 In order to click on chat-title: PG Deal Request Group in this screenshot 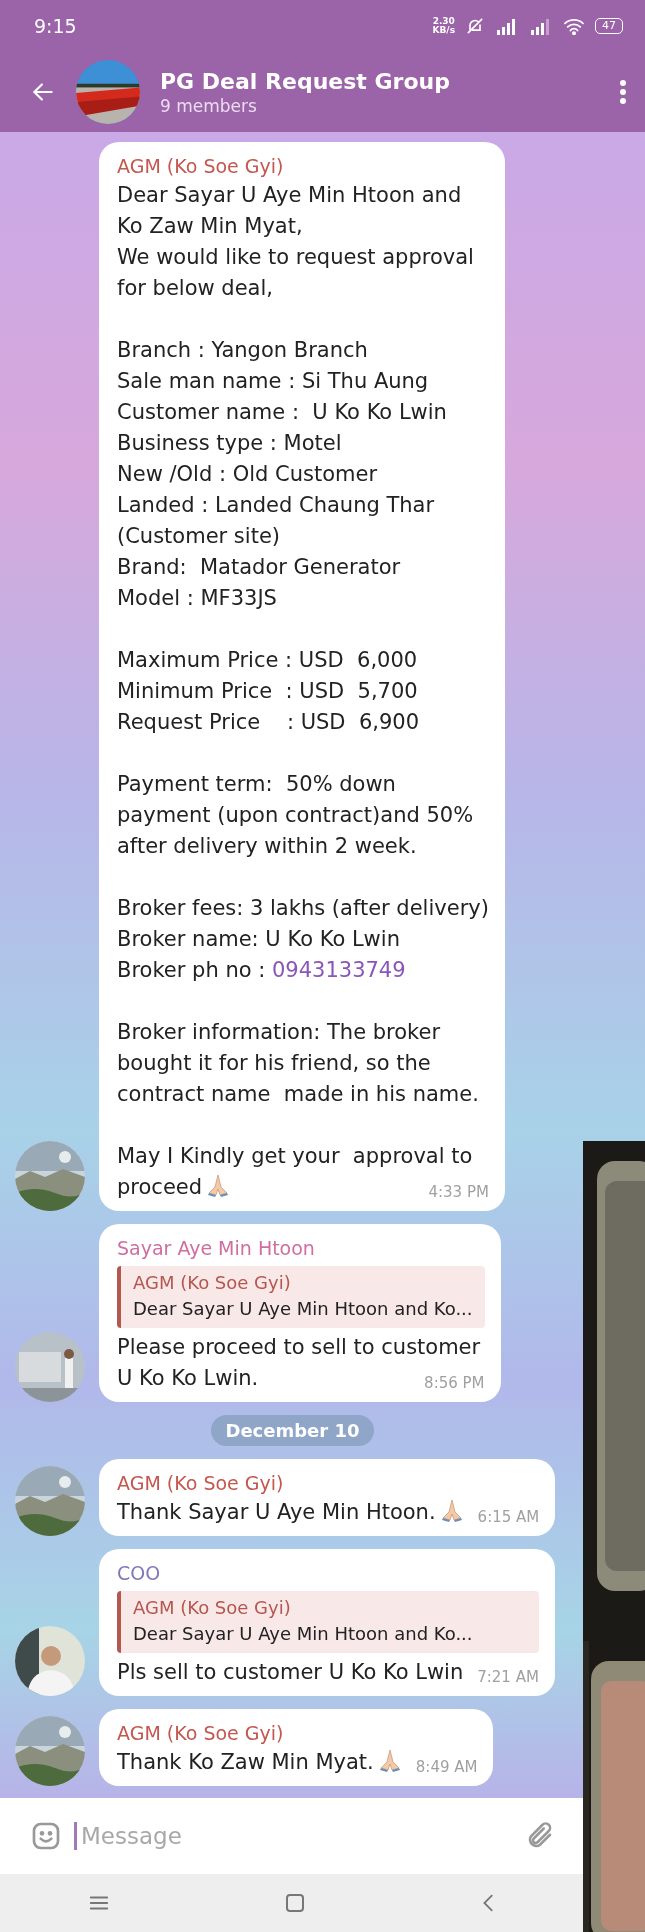, I will do `click(305, 81)`.